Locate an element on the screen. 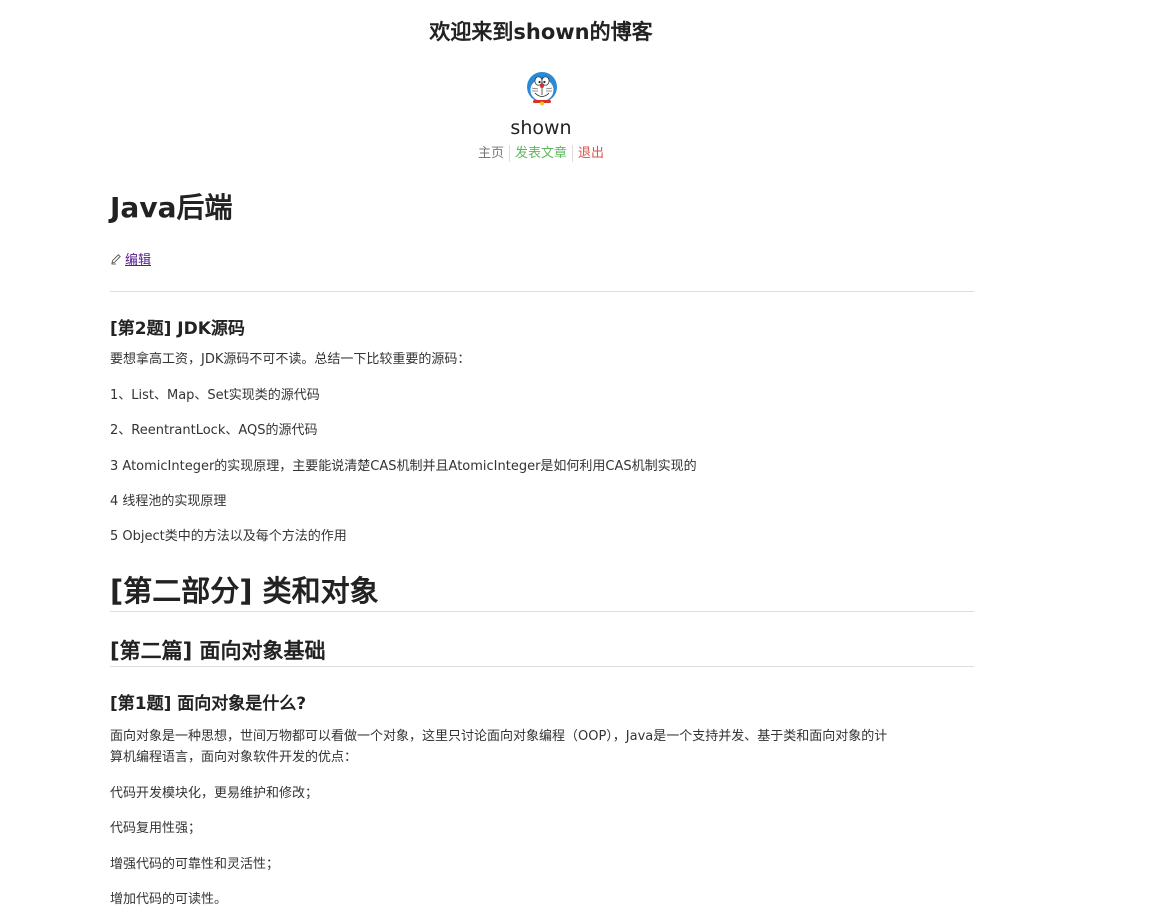 This screenshot has height=913, width=1175. edit-link: 编辑 is located at coordinates (138, 260).